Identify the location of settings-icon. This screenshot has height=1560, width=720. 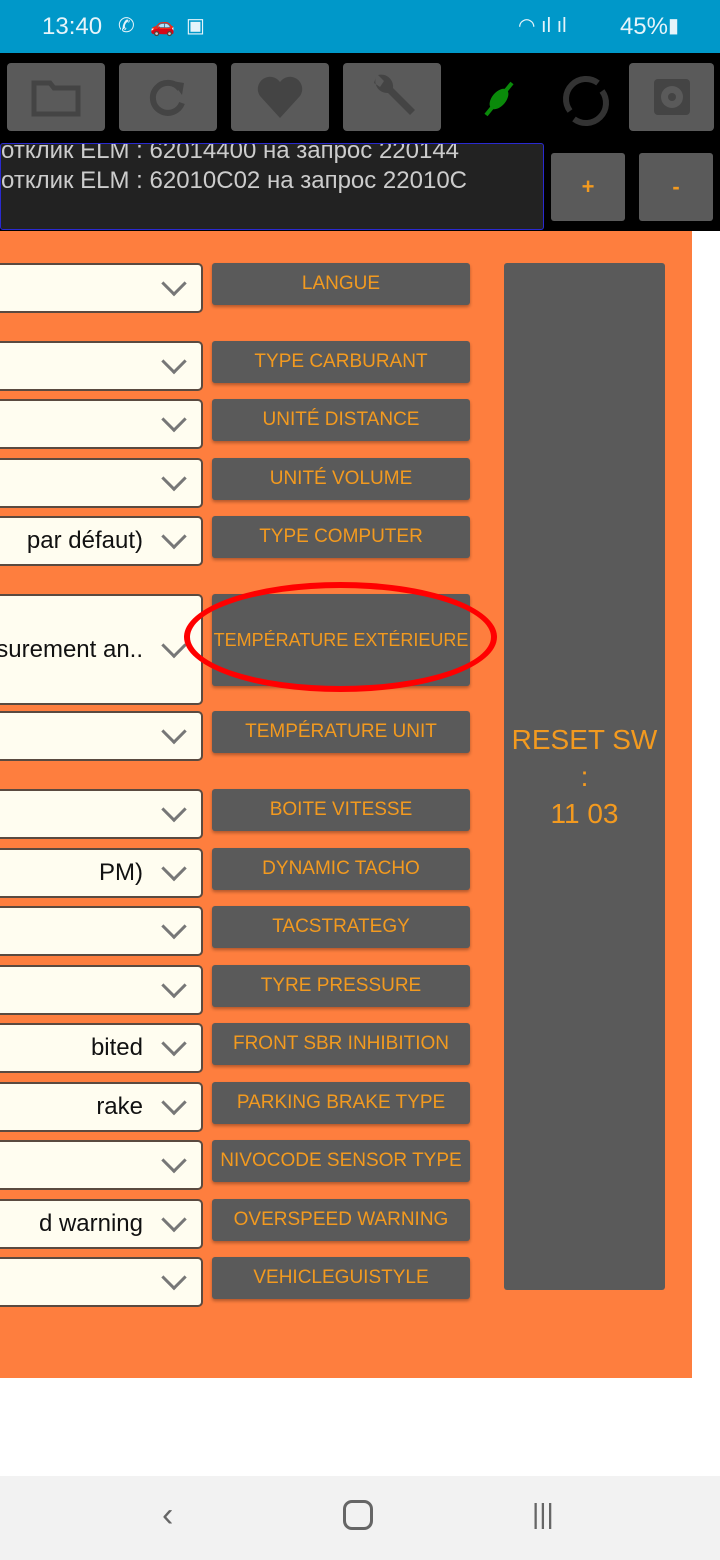
(671, 97).